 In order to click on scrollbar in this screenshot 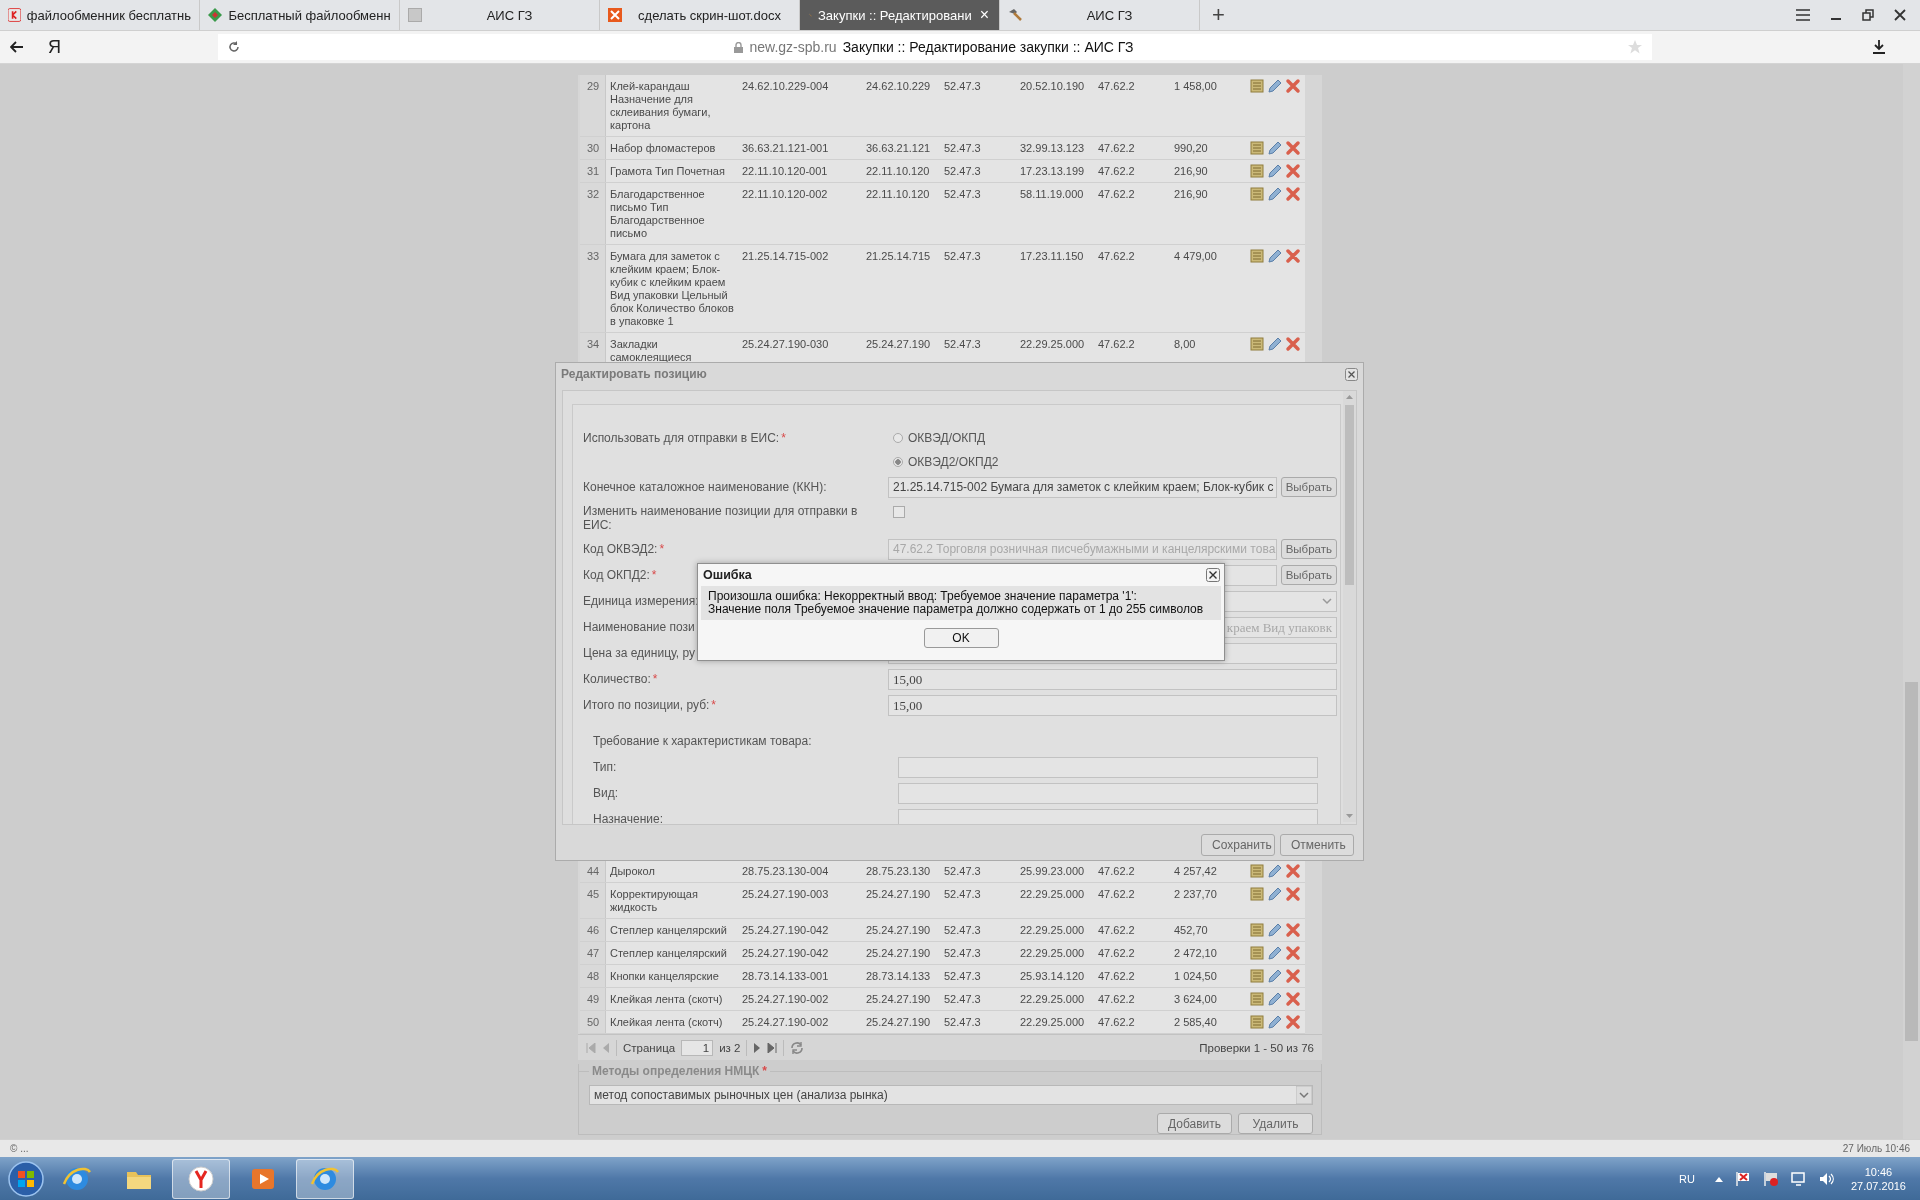, I will do `click(1911, 601)`.